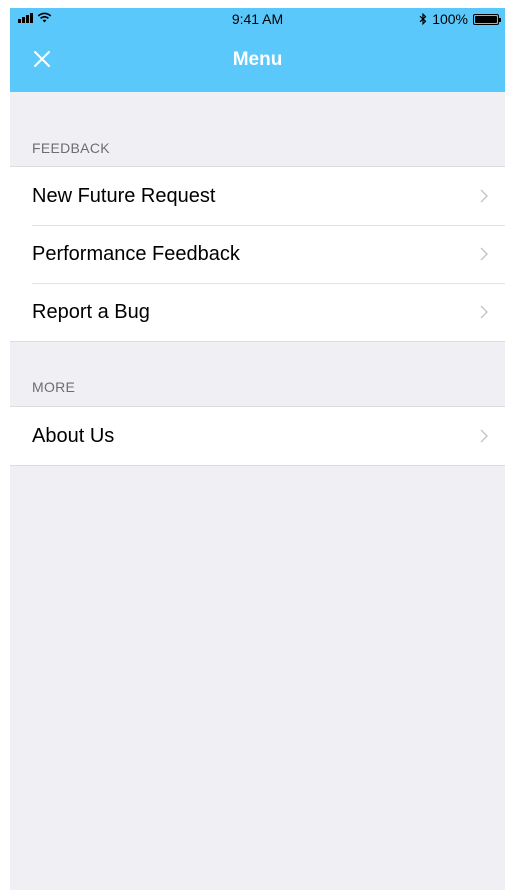 This screenshot has height=890, width=505. Describe the element at coordinates (257, 19) in the screenshot. I see `status-bar: 9:41 AM 100%` at that location.